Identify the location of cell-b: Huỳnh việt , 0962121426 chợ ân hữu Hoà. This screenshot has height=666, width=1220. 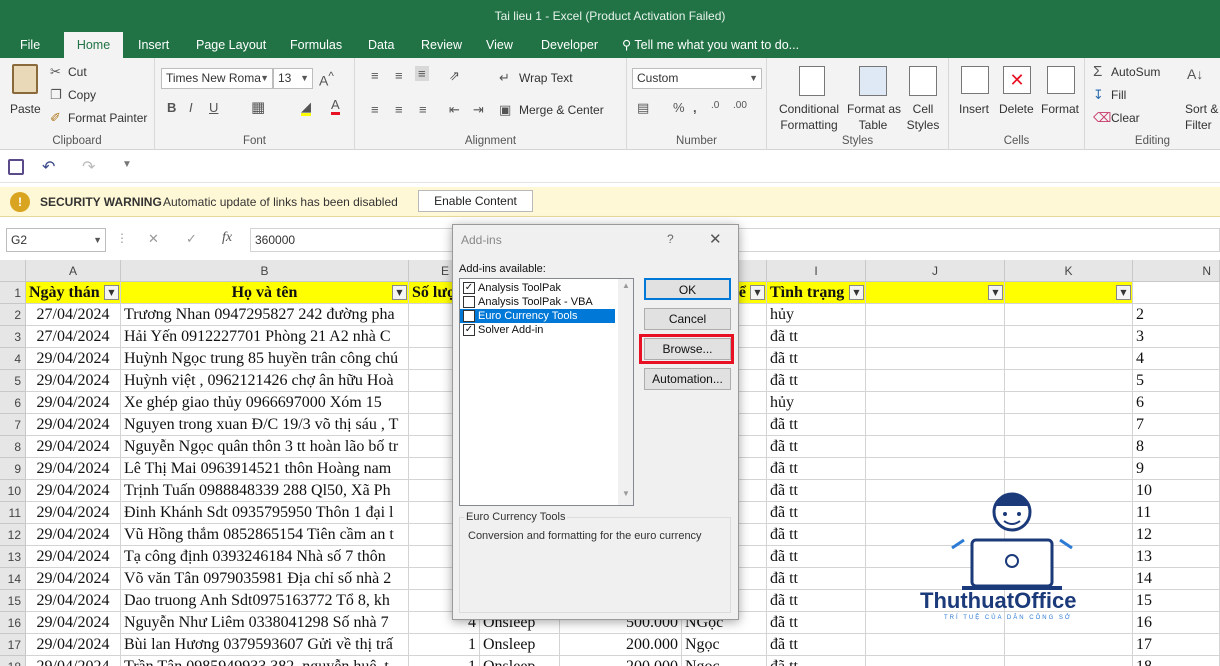
(265, 381).